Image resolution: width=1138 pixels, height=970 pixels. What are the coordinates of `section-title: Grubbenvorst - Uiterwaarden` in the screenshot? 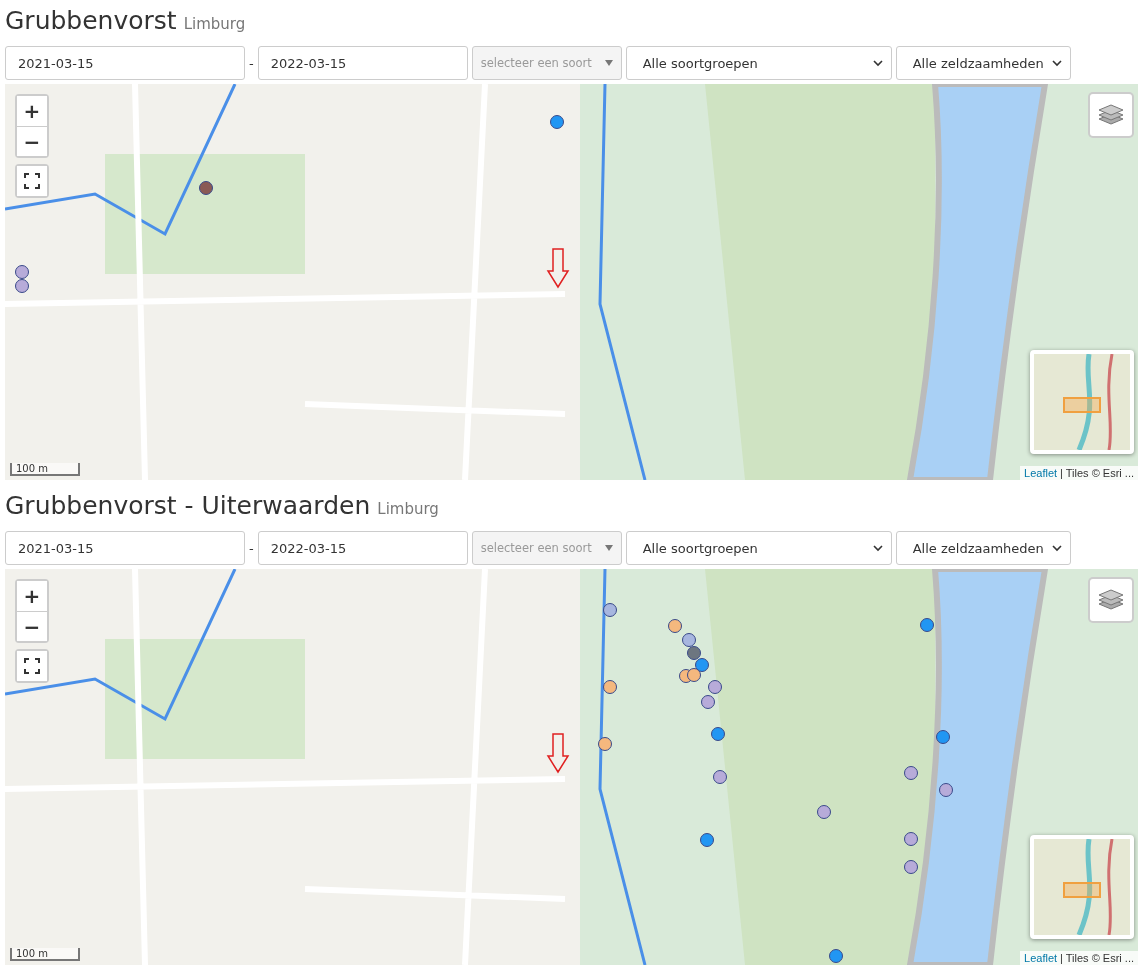 It's located at (188, 505).